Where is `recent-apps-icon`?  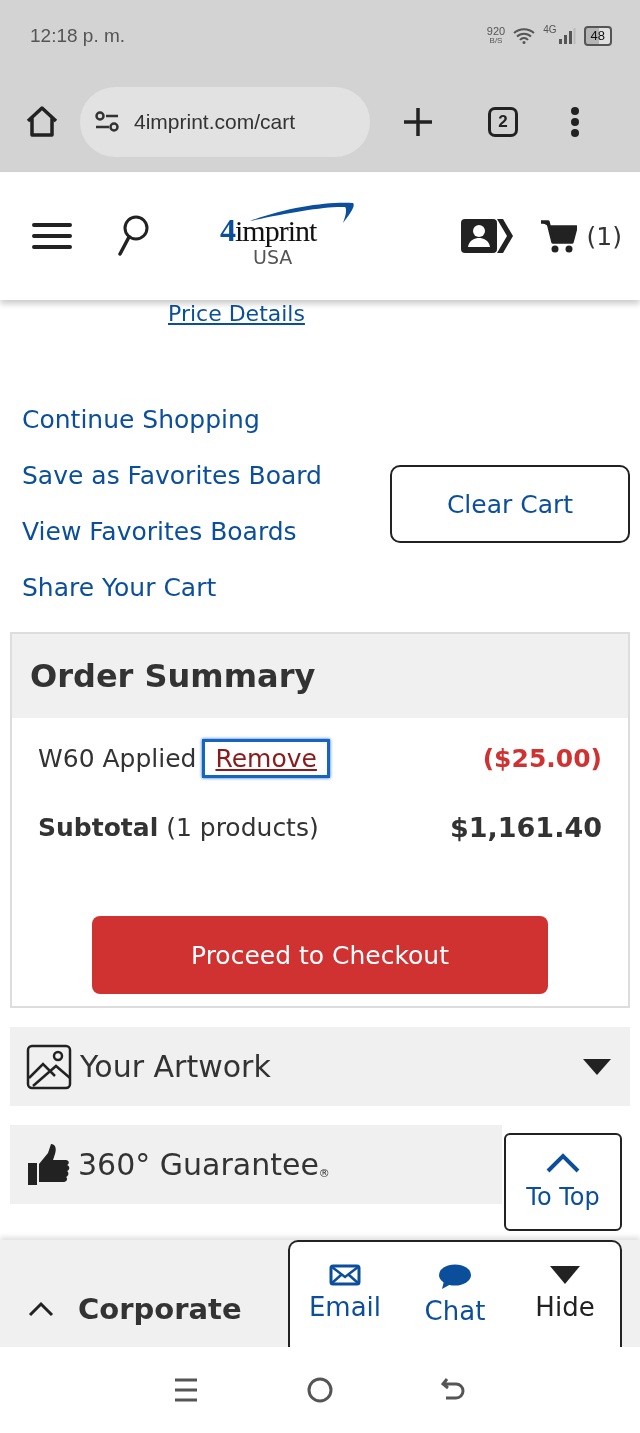 recent-apps-icon is located at coordinates (186, 1390).